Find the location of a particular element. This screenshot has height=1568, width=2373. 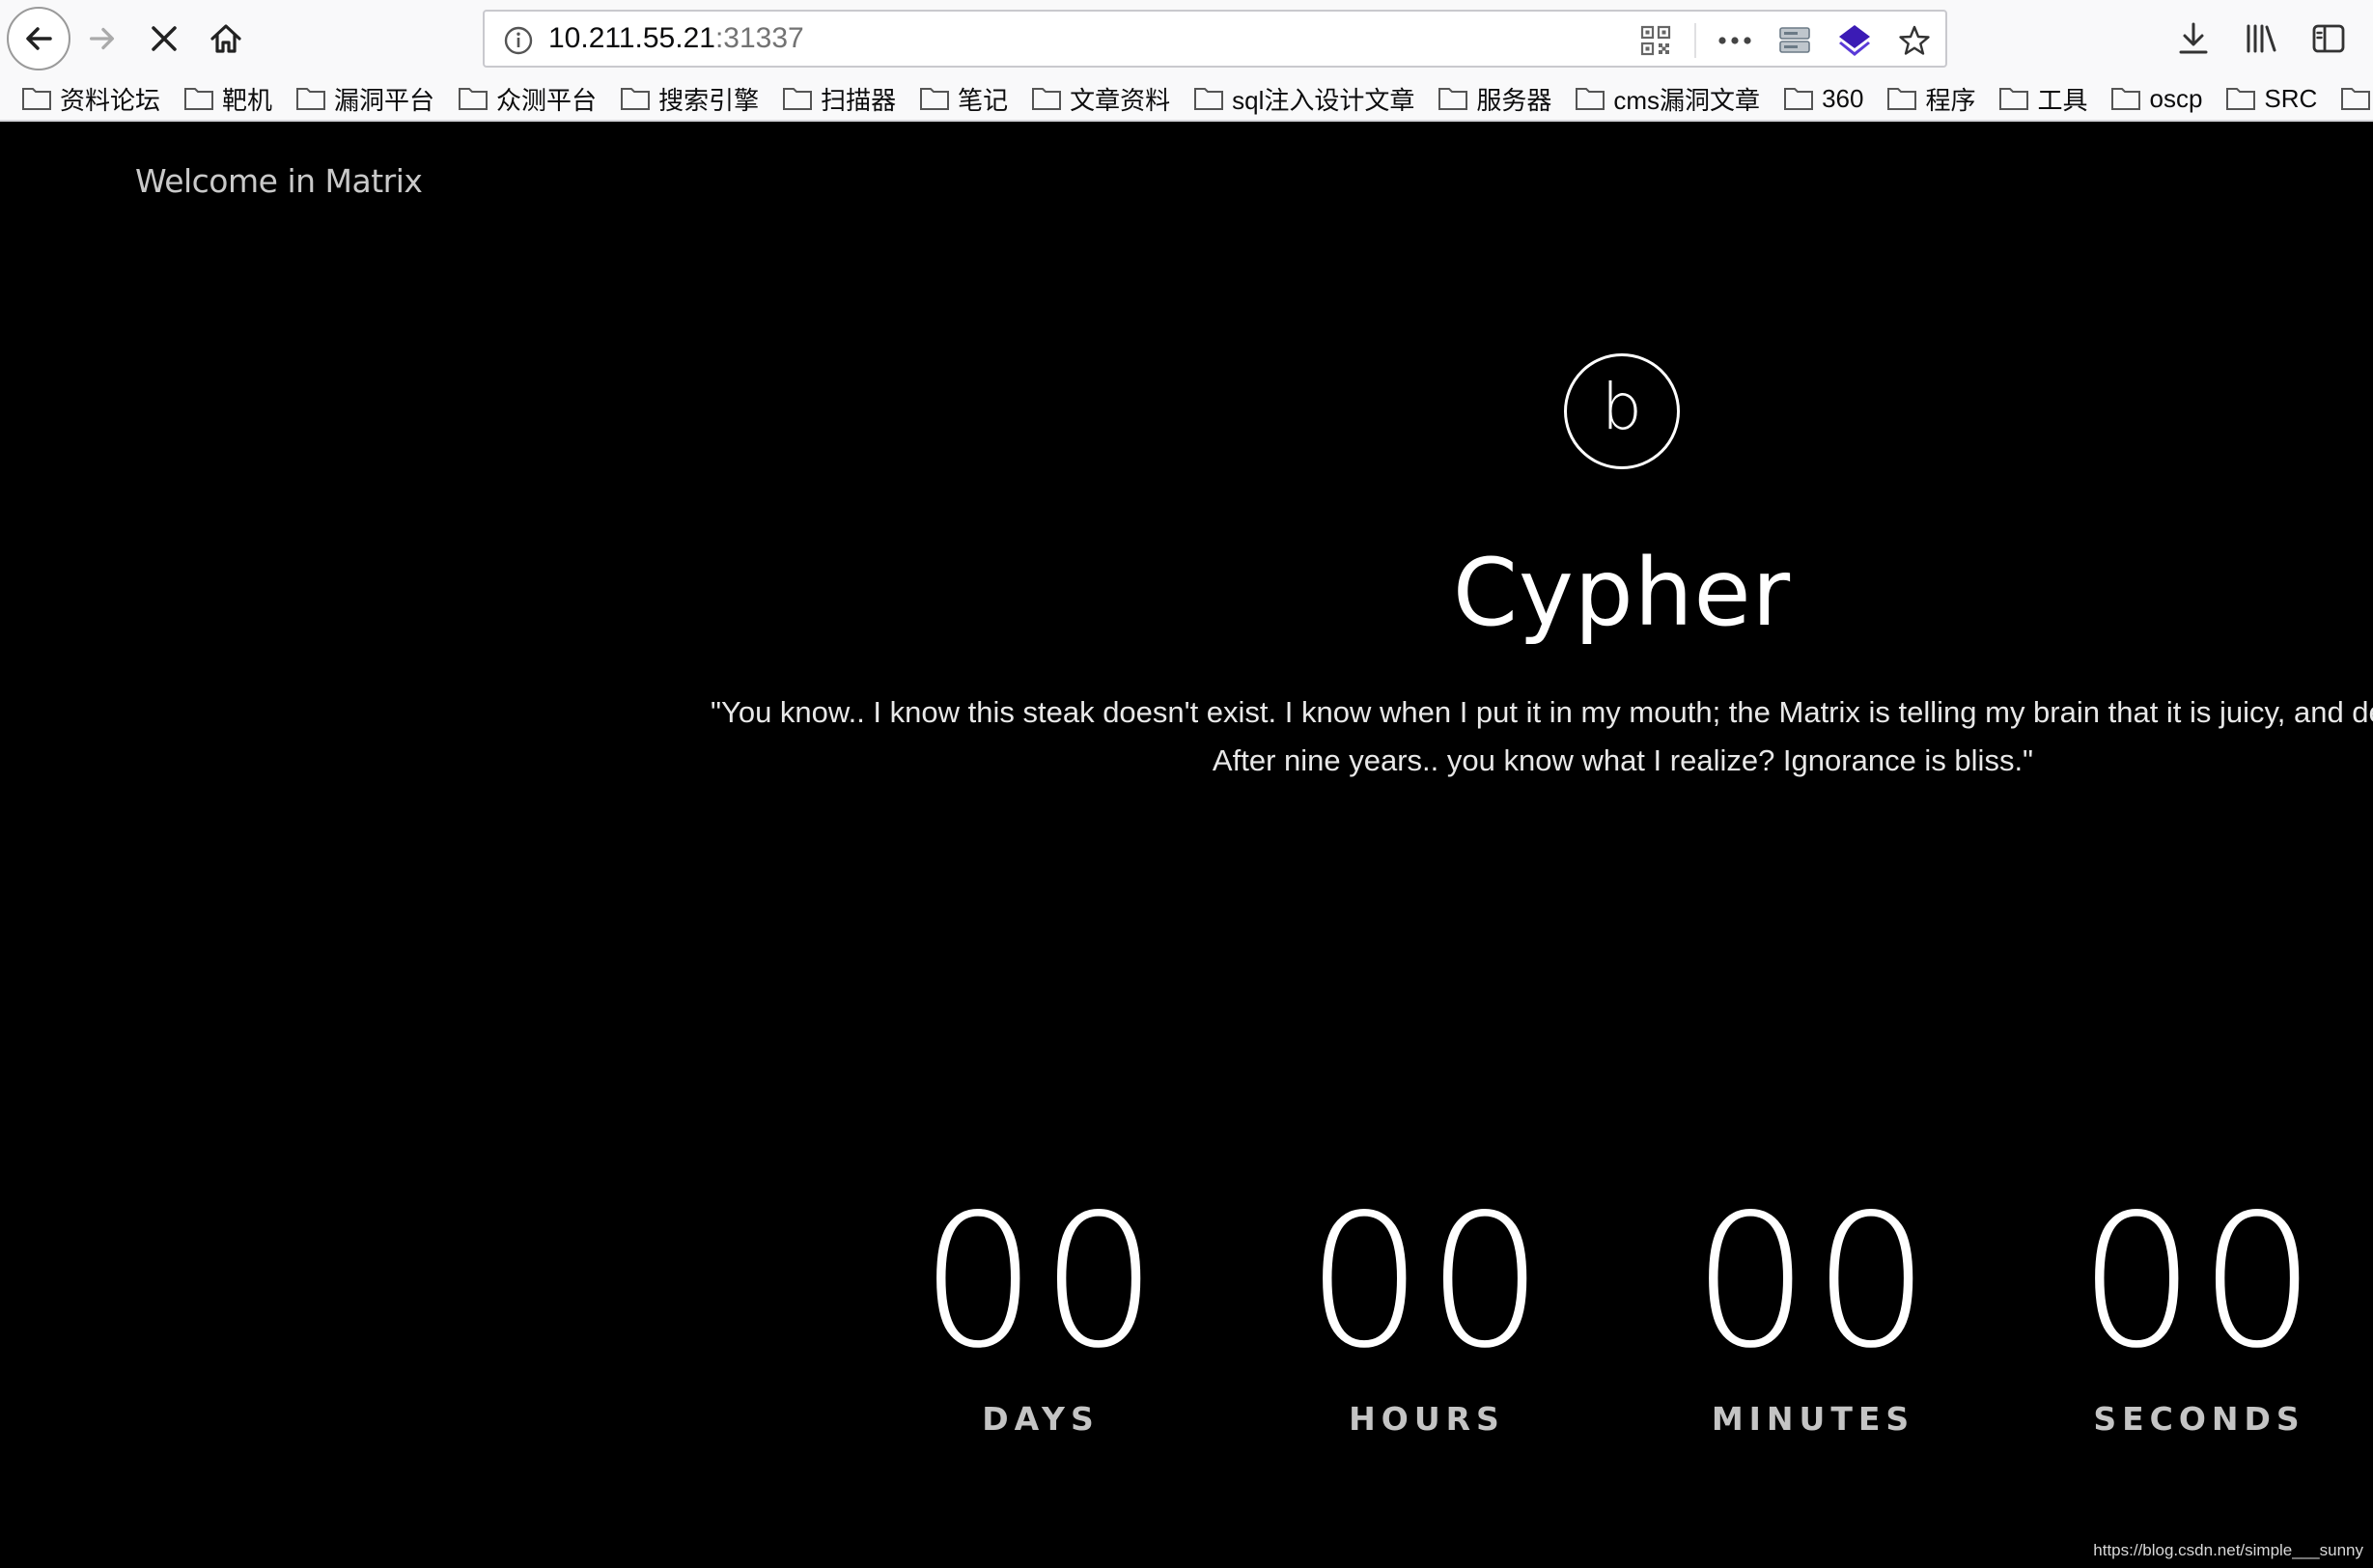

downloads-button is located at coordinates (2194, 39).